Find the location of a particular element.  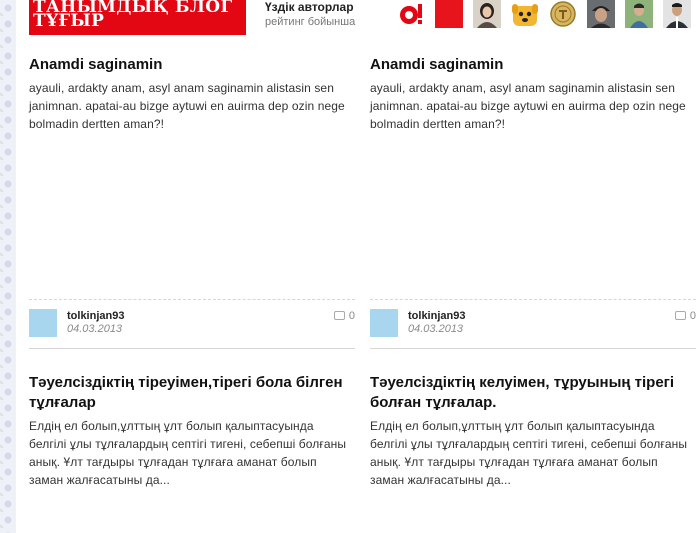

man-suit-portrait-icon is located at coordinates (677, 14).